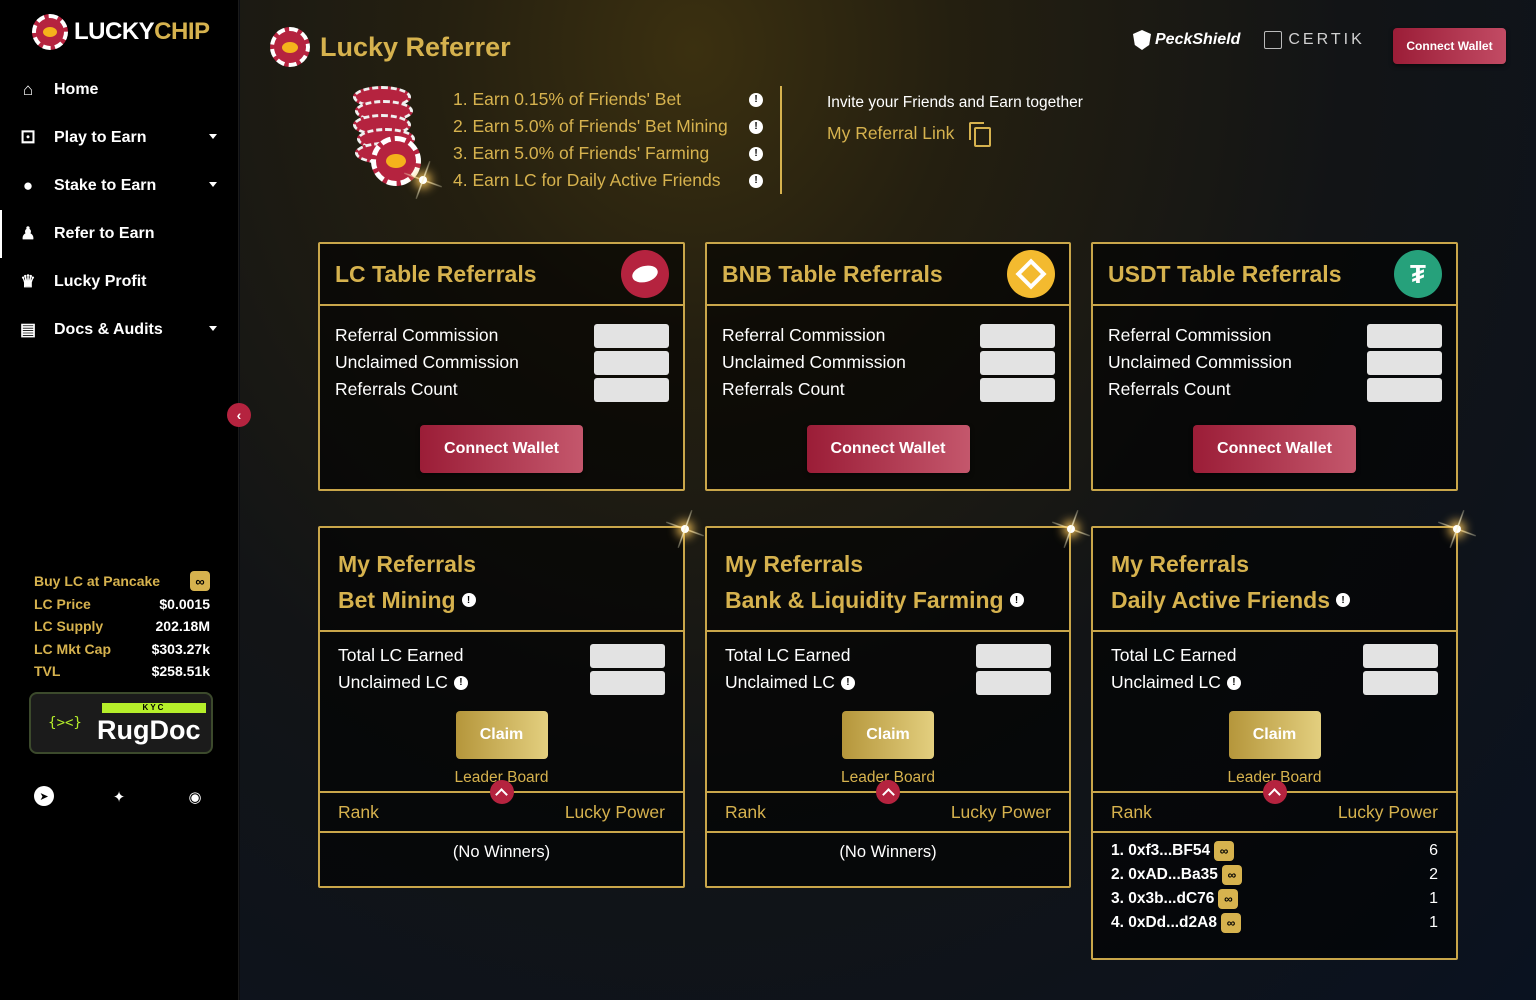 The image size is (1536, 1000). I want to click on earn-item: 4. Earn LC for Daily Active Friends !, so click(608, 180).